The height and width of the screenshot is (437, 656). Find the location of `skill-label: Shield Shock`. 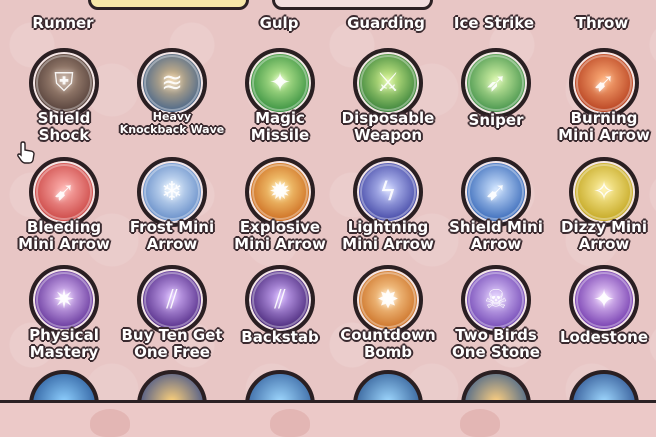

skill-label: Shield Shock is located at coordinates (64, 127).